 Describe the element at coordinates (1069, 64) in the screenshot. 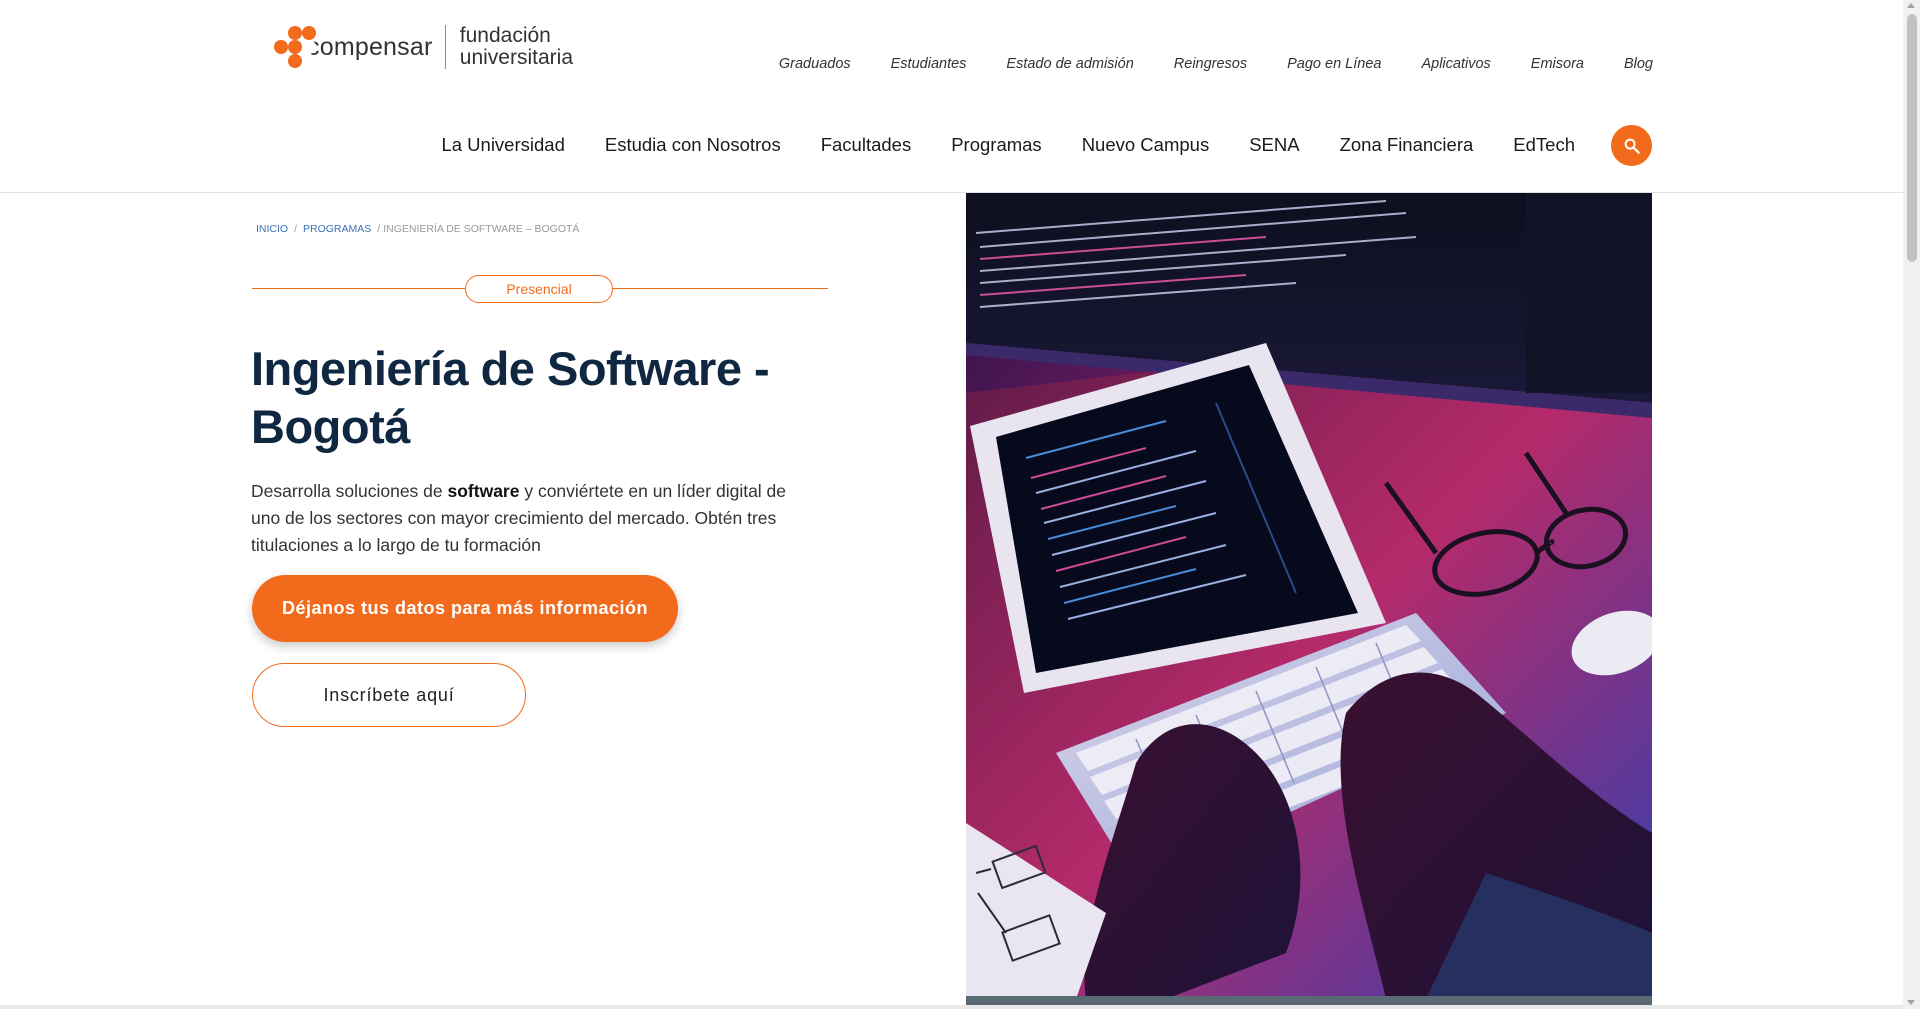

I see `top-nav-estado-admision: Estado de admisión` at that location.